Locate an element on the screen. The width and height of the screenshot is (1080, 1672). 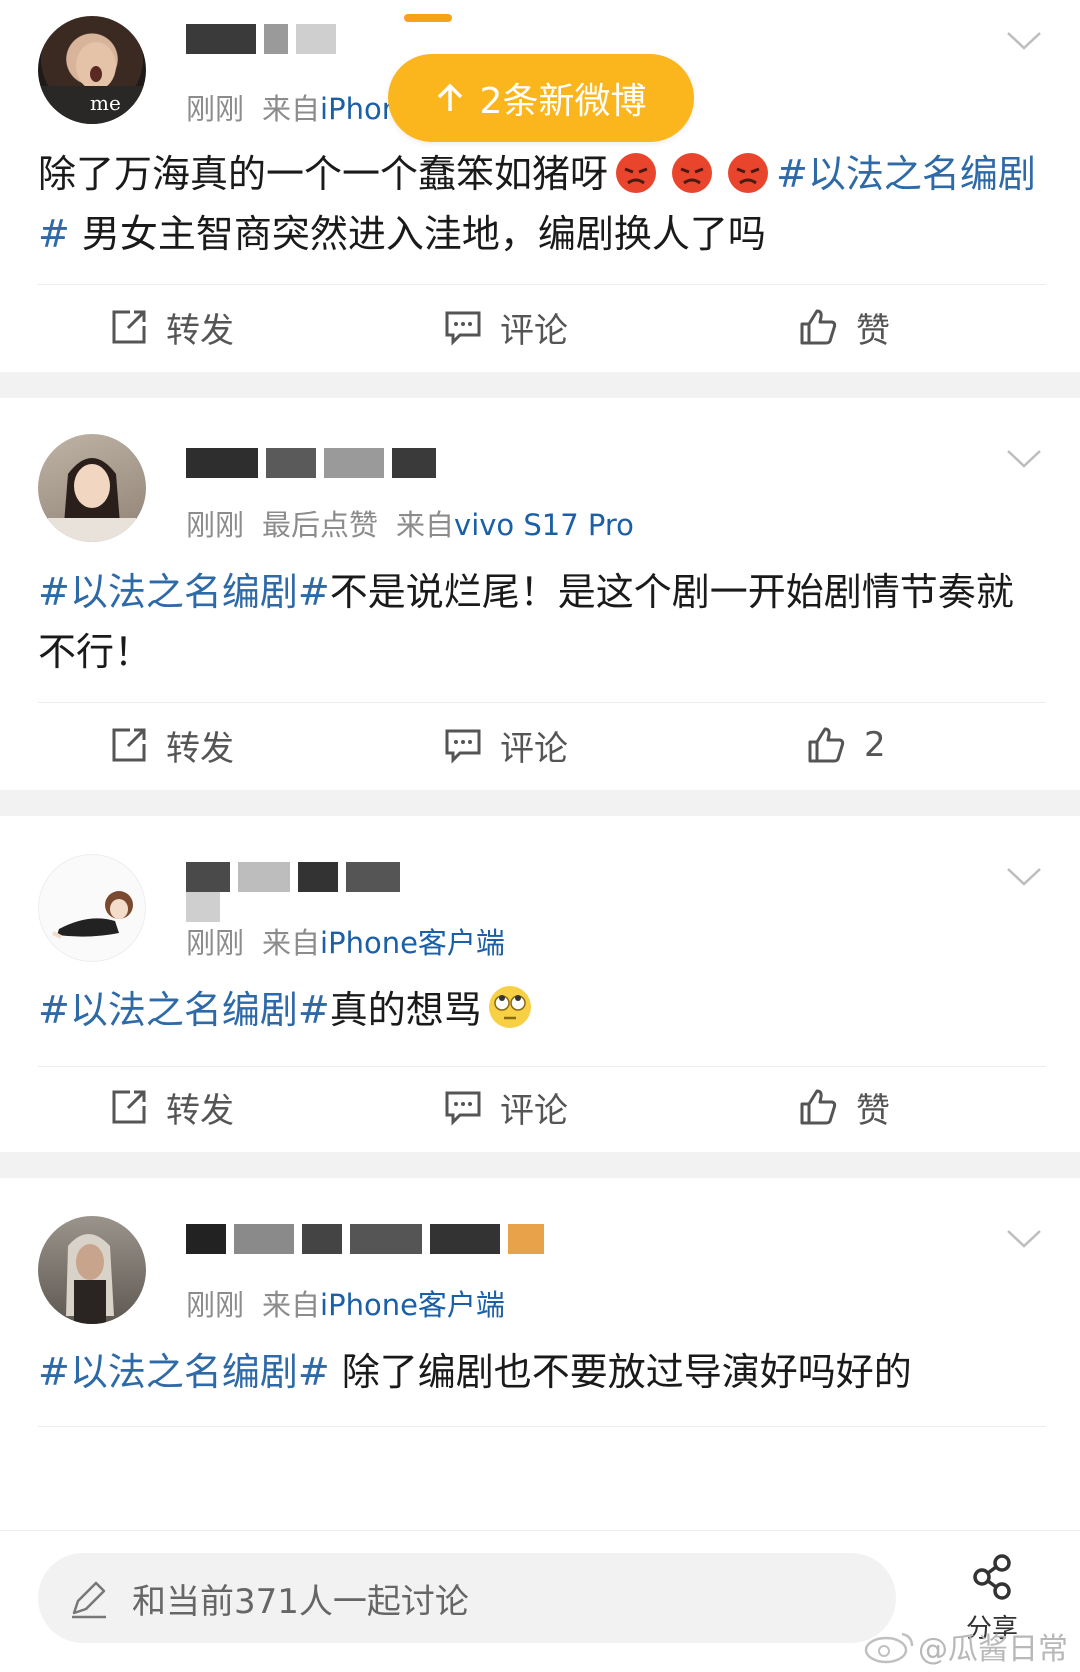
watermark: @瓜酱日常 is located at coordinates (965, 1646).